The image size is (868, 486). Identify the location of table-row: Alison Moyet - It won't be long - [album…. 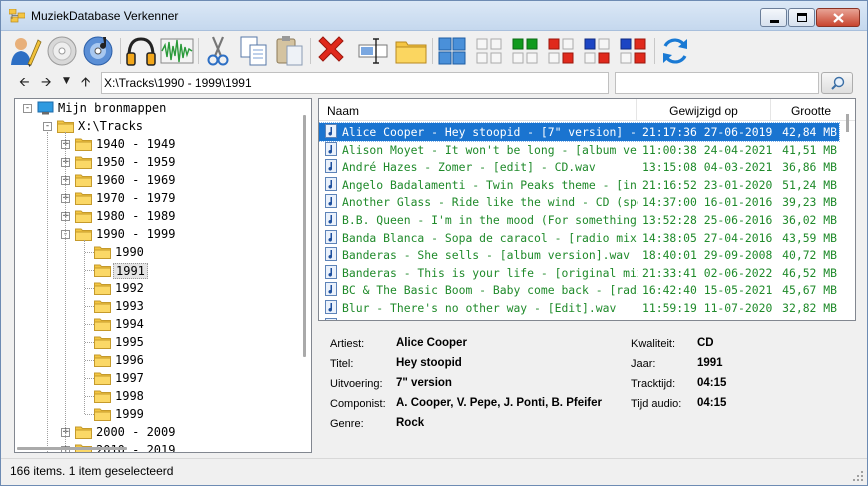
(579, 150).